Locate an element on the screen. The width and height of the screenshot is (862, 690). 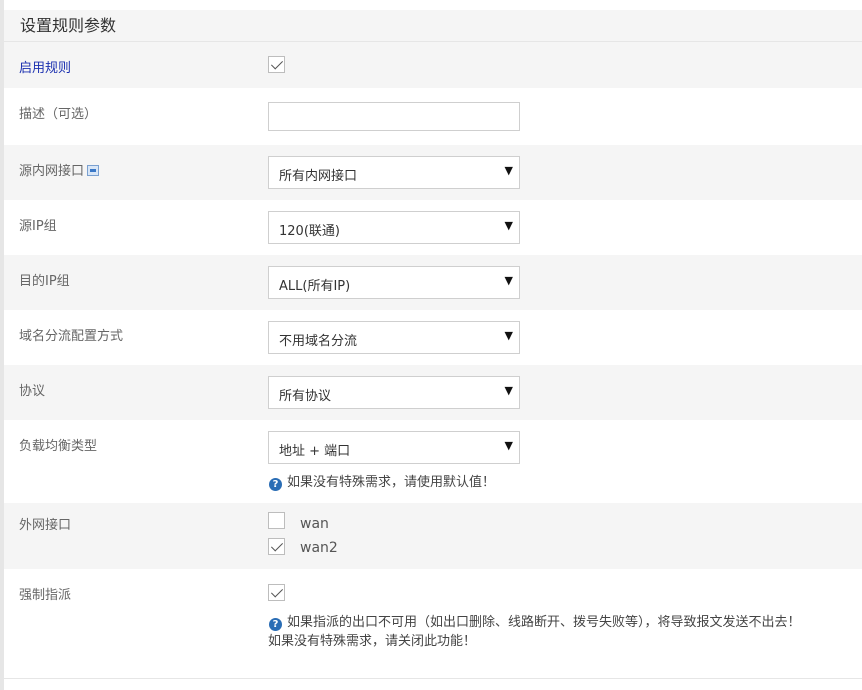
src-ip-group-value: 120(联通) is located at coordinates (309, 231).